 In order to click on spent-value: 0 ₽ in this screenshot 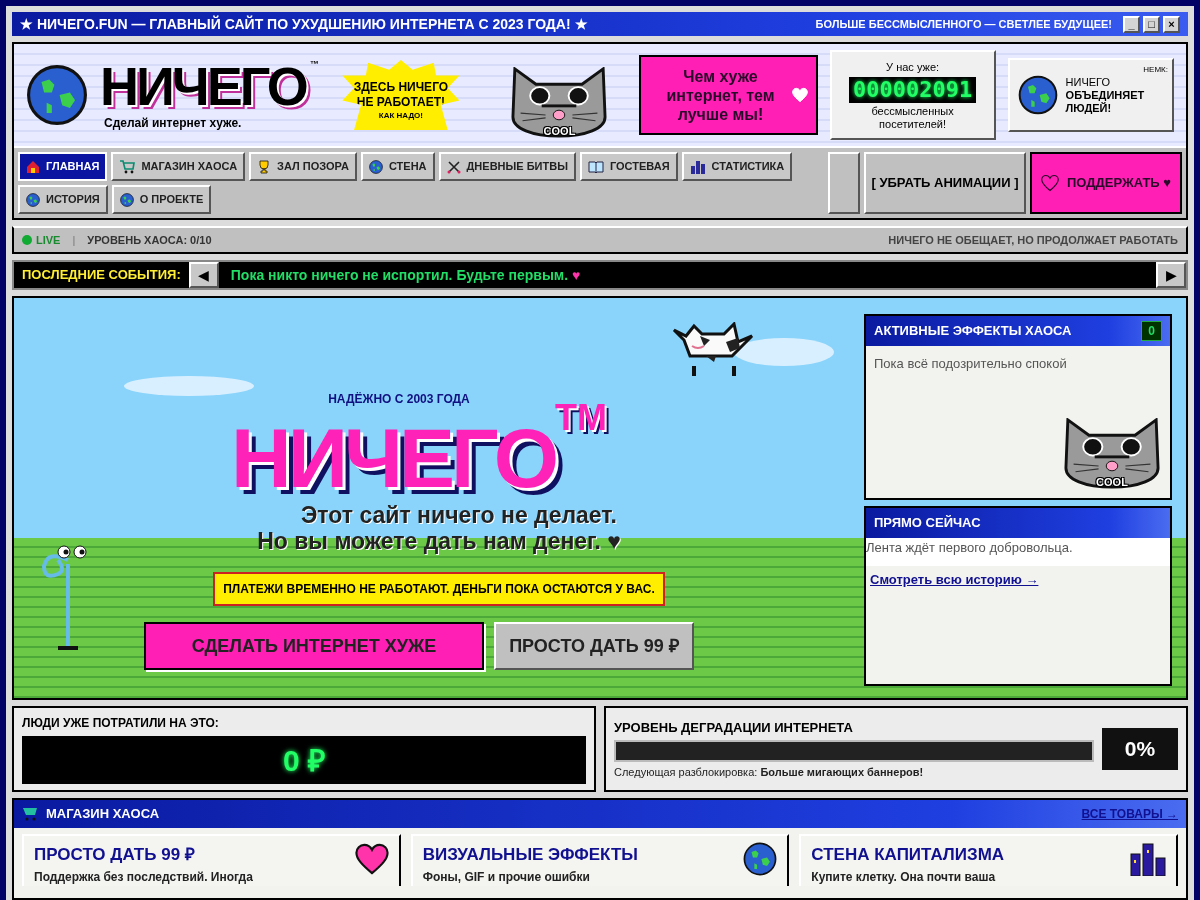, I will do `click(304, 760)`.